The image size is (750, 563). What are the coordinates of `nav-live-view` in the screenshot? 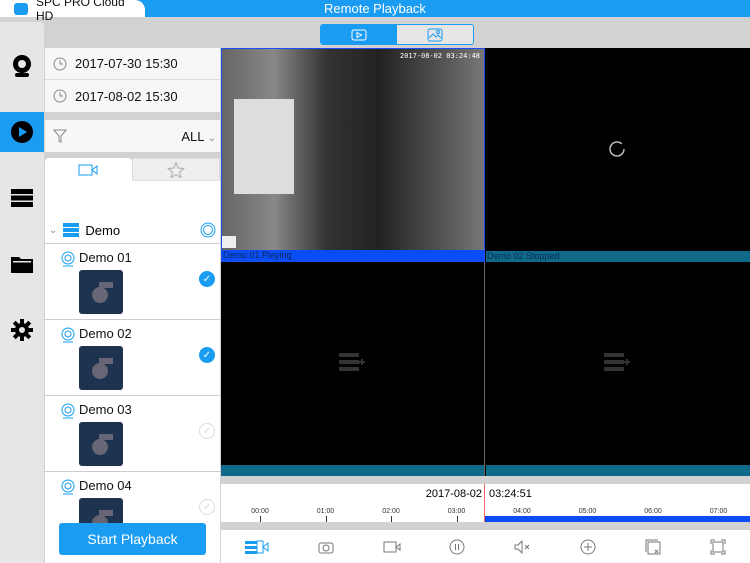 It's located at (22, 66).